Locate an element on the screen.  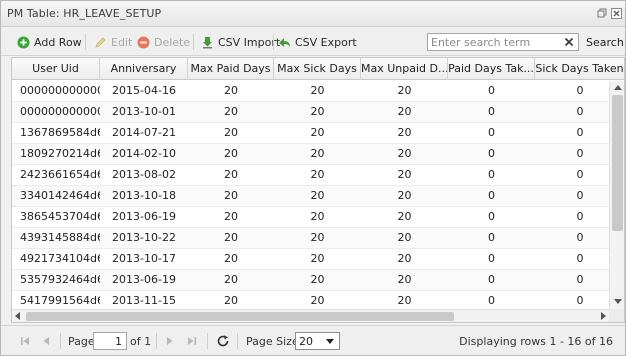
table-cell: 2014-07-21 is located at coordinates (144, 132).